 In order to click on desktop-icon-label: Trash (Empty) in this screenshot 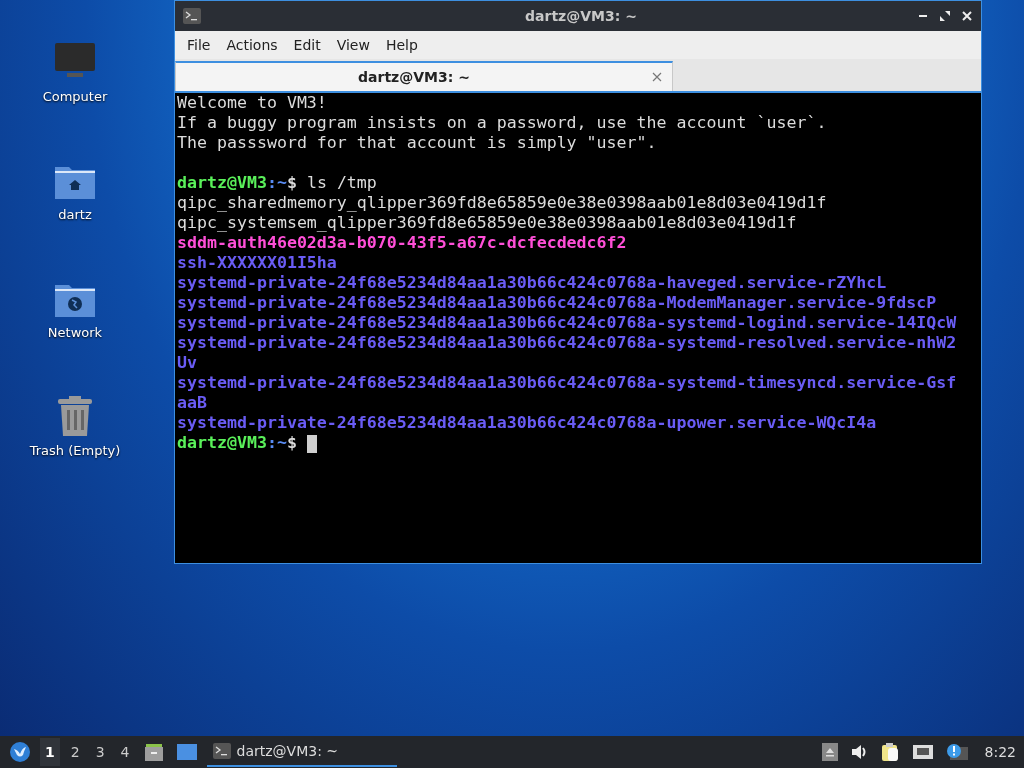, I will do `click(75, 450)`.